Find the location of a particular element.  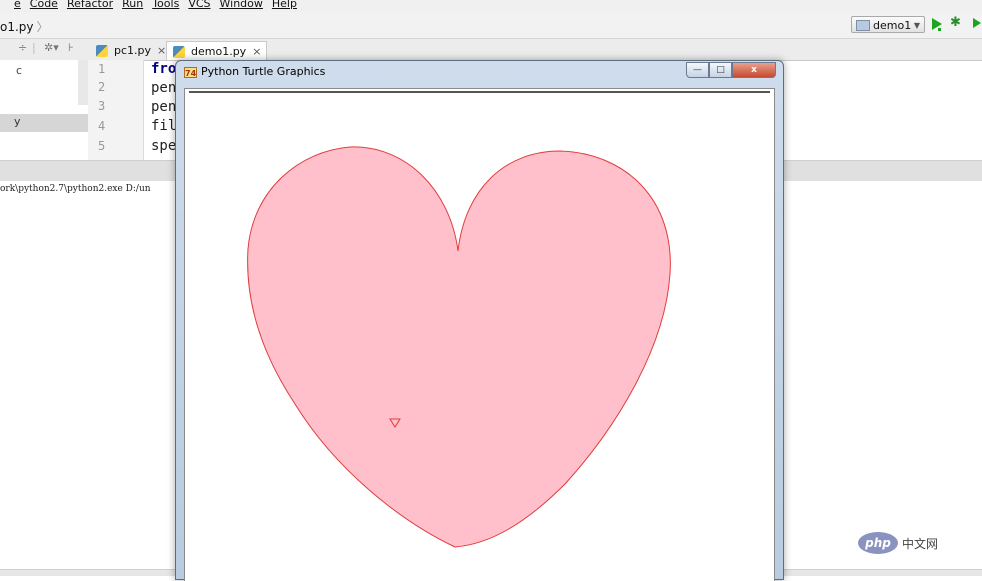

code-line: fil is located at coordinates (164, 126).